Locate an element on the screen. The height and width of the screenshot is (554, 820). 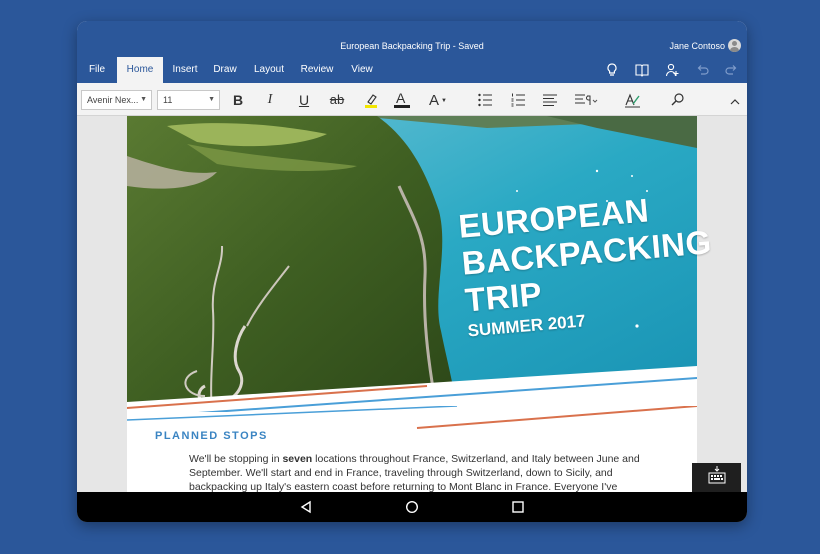
undo-icon is located at coordinates (702, 70).